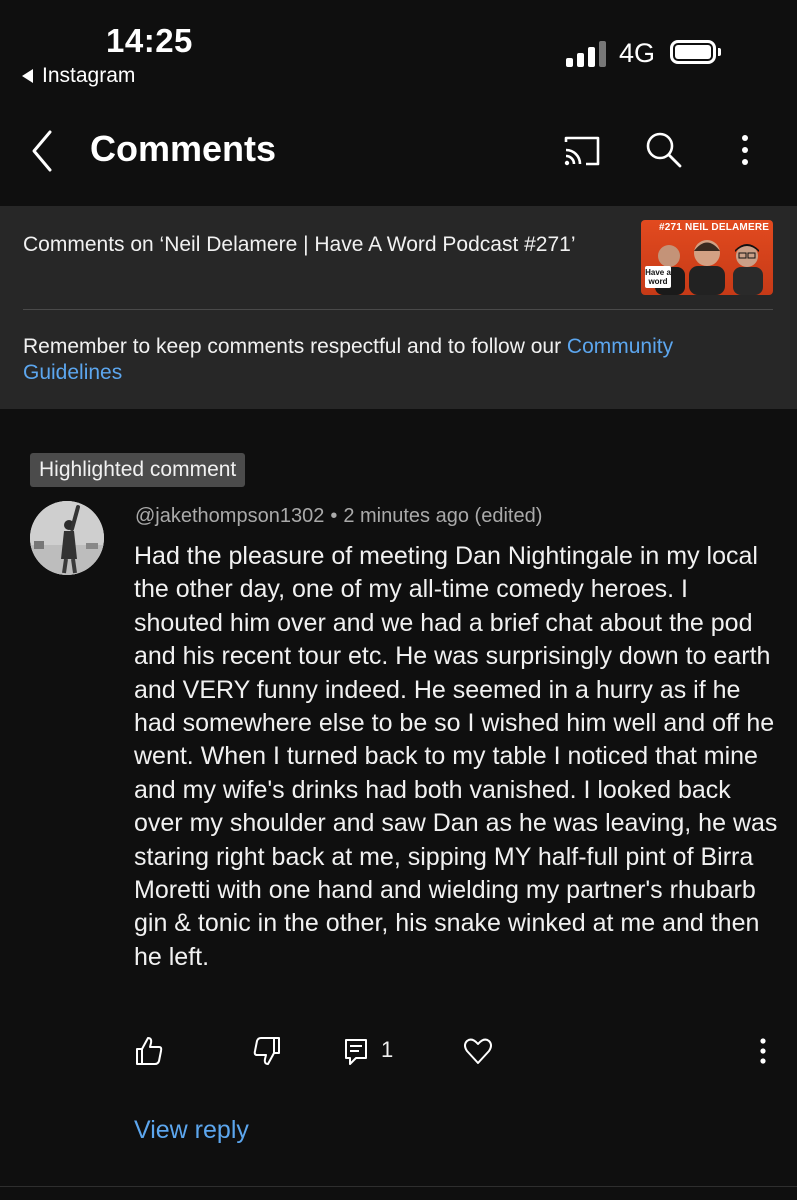 The width and height of the screenshot is (797, 1200). Describe the element at coordinates (67, 538) in the screenshot. I see `avatar` at that location.